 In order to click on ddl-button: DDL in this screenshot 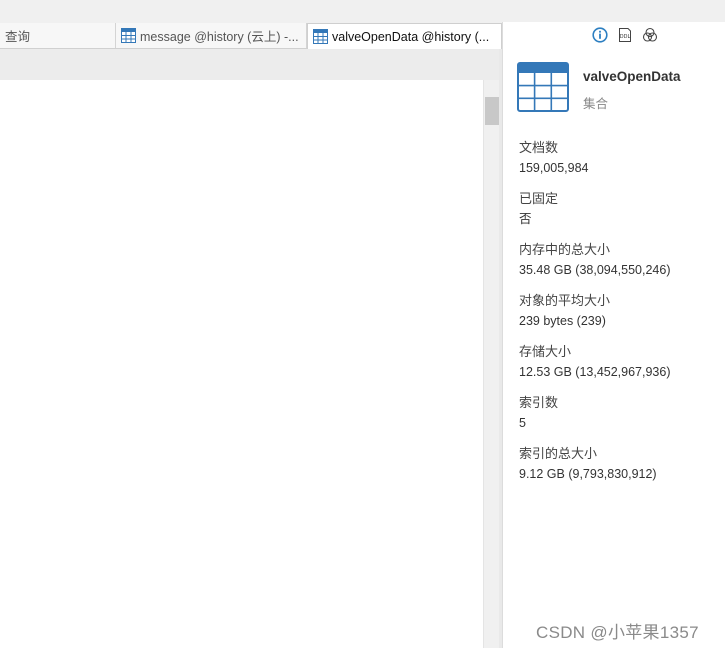, I will do `click(625, 35)`.